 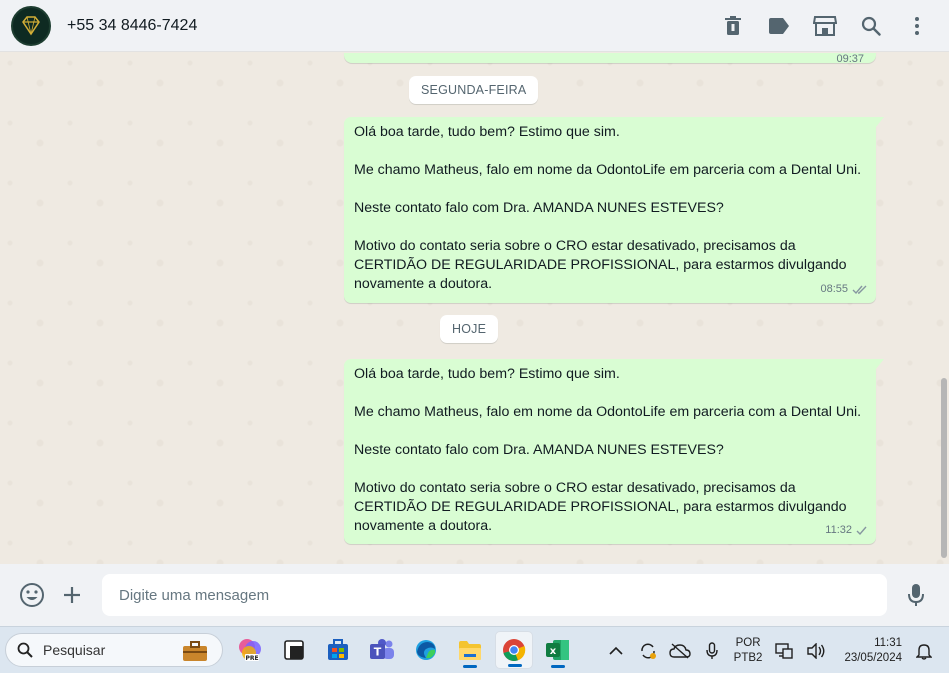 I want to click on clock: 11:31 23/05/2024, so click(x=873, y=651).